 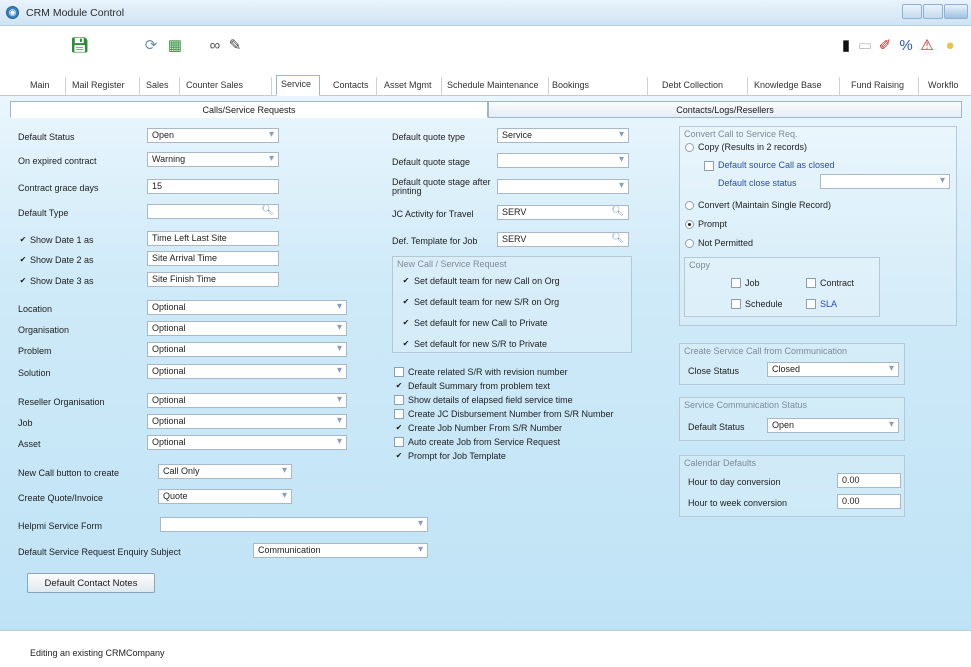 What do you see at coordinates (247, 400) in the screenshot?
I see `reseller-organisation-select: Optional` at bounding box center [247, 400].